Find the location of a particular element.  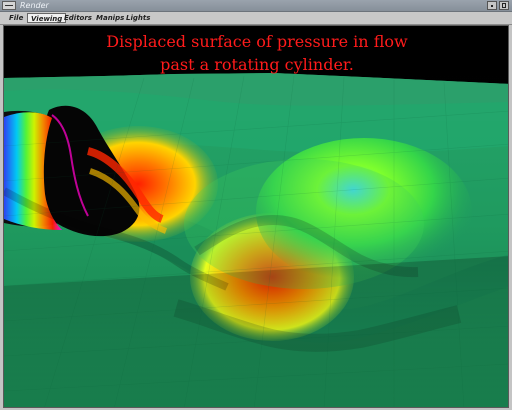

caption-line-2: past a rotating cylinder. is located at coordinates (257, 64).